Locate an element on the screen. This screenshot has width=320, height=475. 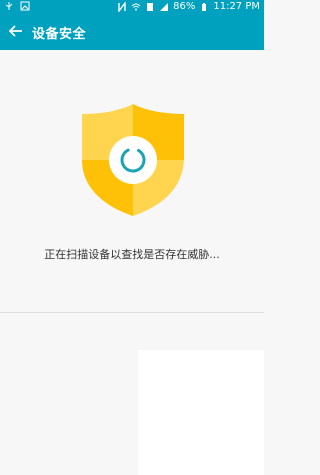
back-button is located at coordinates (16, 32).